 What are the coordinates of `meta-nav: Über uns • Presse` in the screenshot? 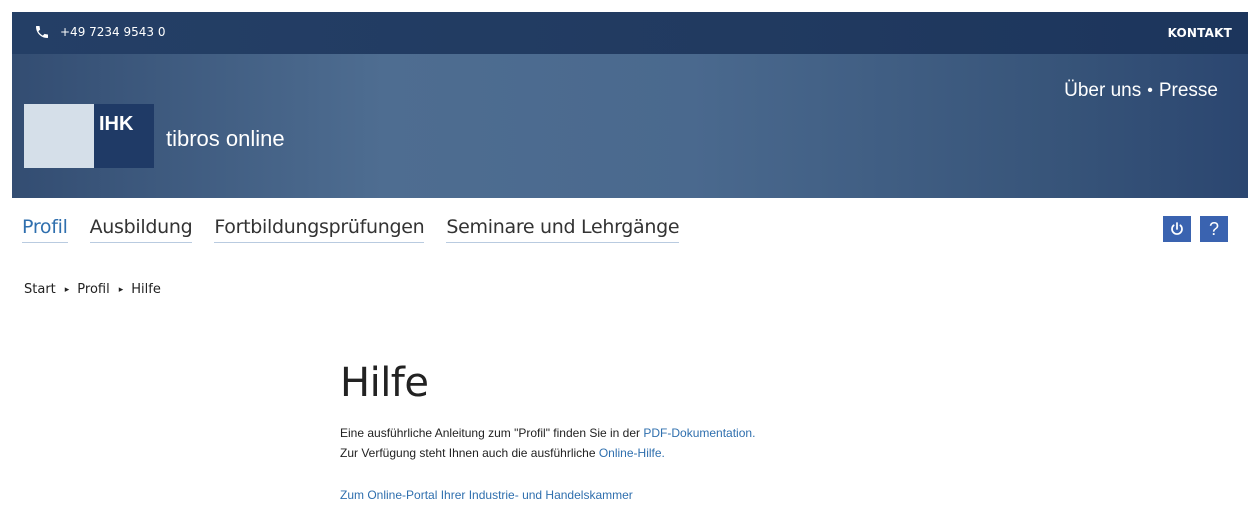 It's located at (1141, 91).